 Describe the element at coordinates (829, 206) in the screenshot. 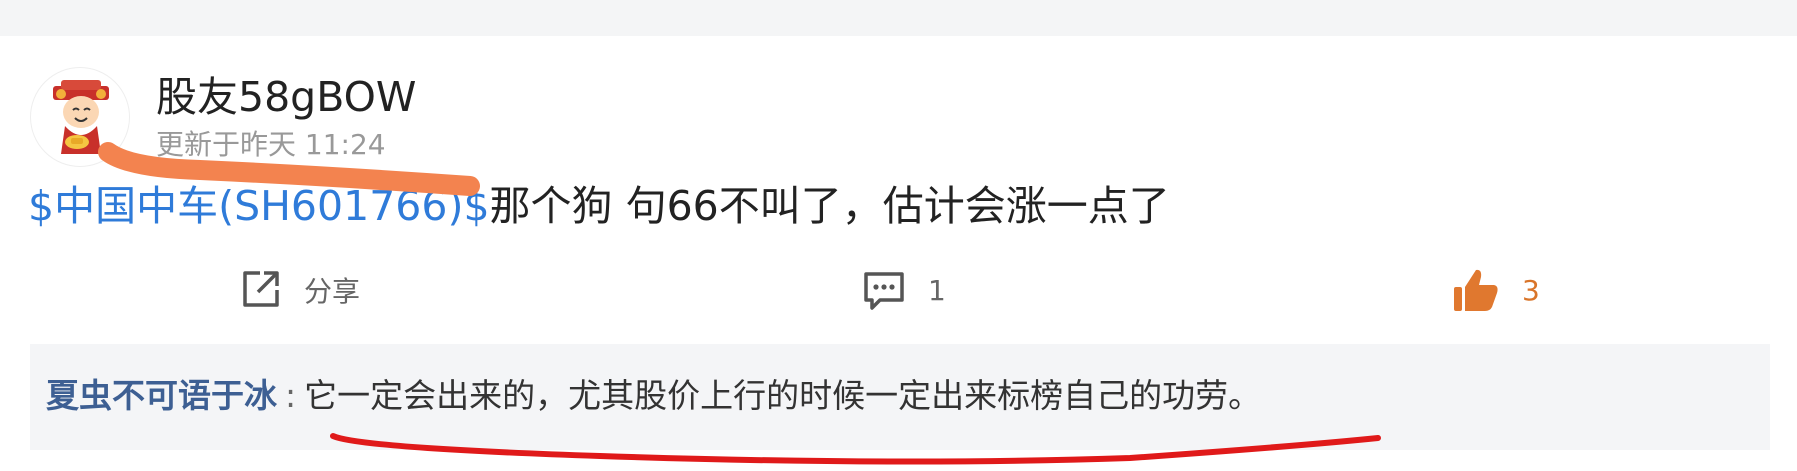

I see `post-text: 那个狗 句66不叫了，估计会涨一点了` at that location.